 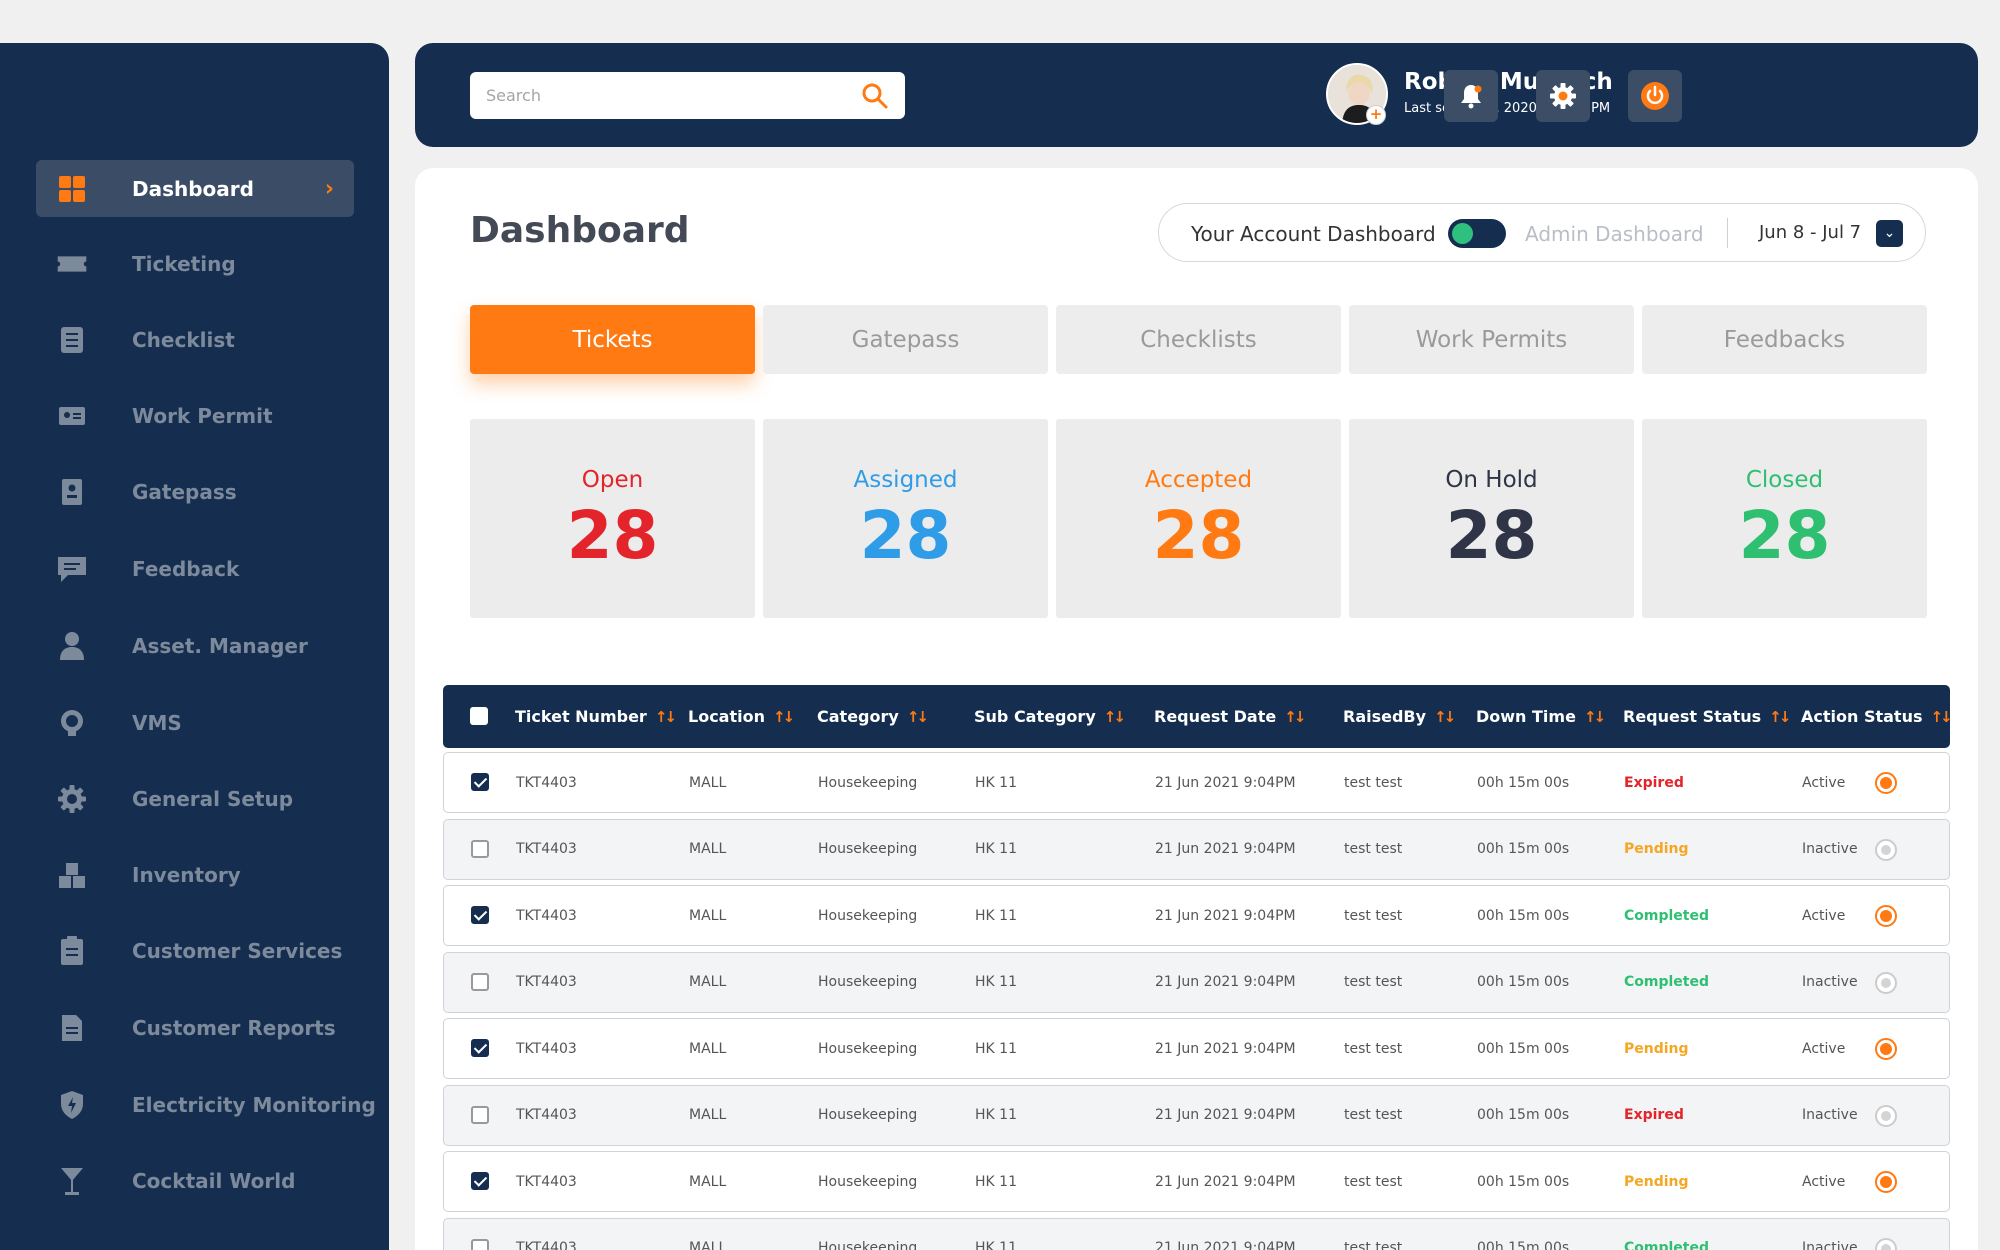 I want to click on column-header-action-status: Action Status ↑↓, so click(x=1877, y=716).